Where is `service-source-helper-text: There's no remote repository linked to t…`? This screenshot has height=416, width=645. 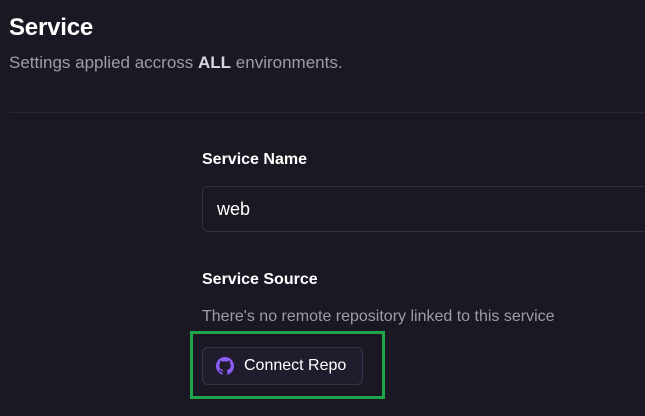
service-source-helper-text: There's no remote repository linked to t… is located at coordinates (378, 316).